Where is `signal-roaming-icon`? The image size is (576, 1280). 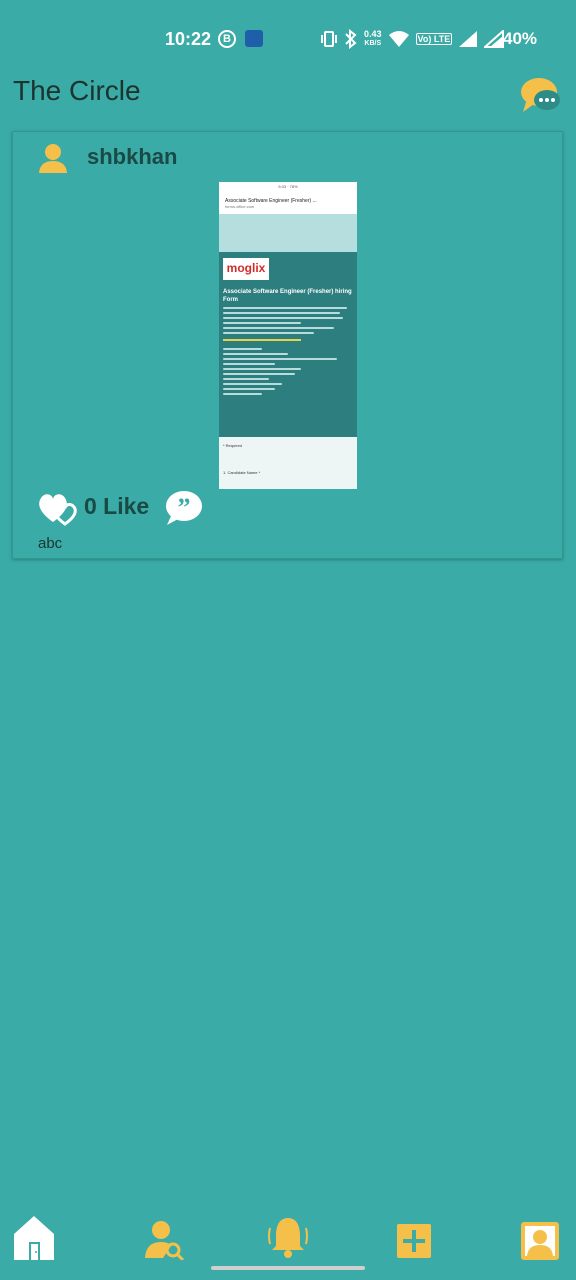
signal-roaming-icon is located at coordinates (494, 39).